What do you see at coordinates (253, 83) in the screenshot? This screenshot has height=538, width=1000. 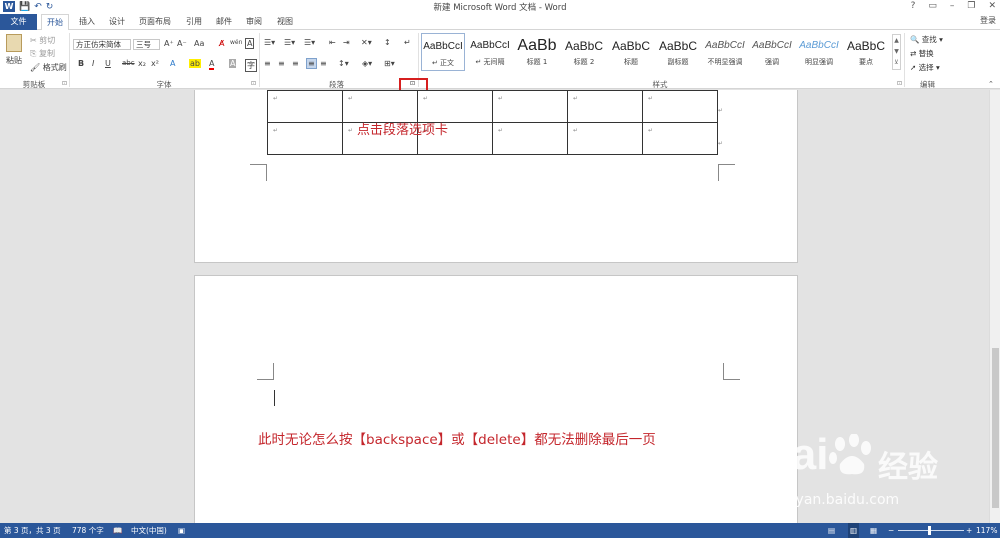 I see `font-launcher-icon: ⊡` at bounding box center [253, 83].